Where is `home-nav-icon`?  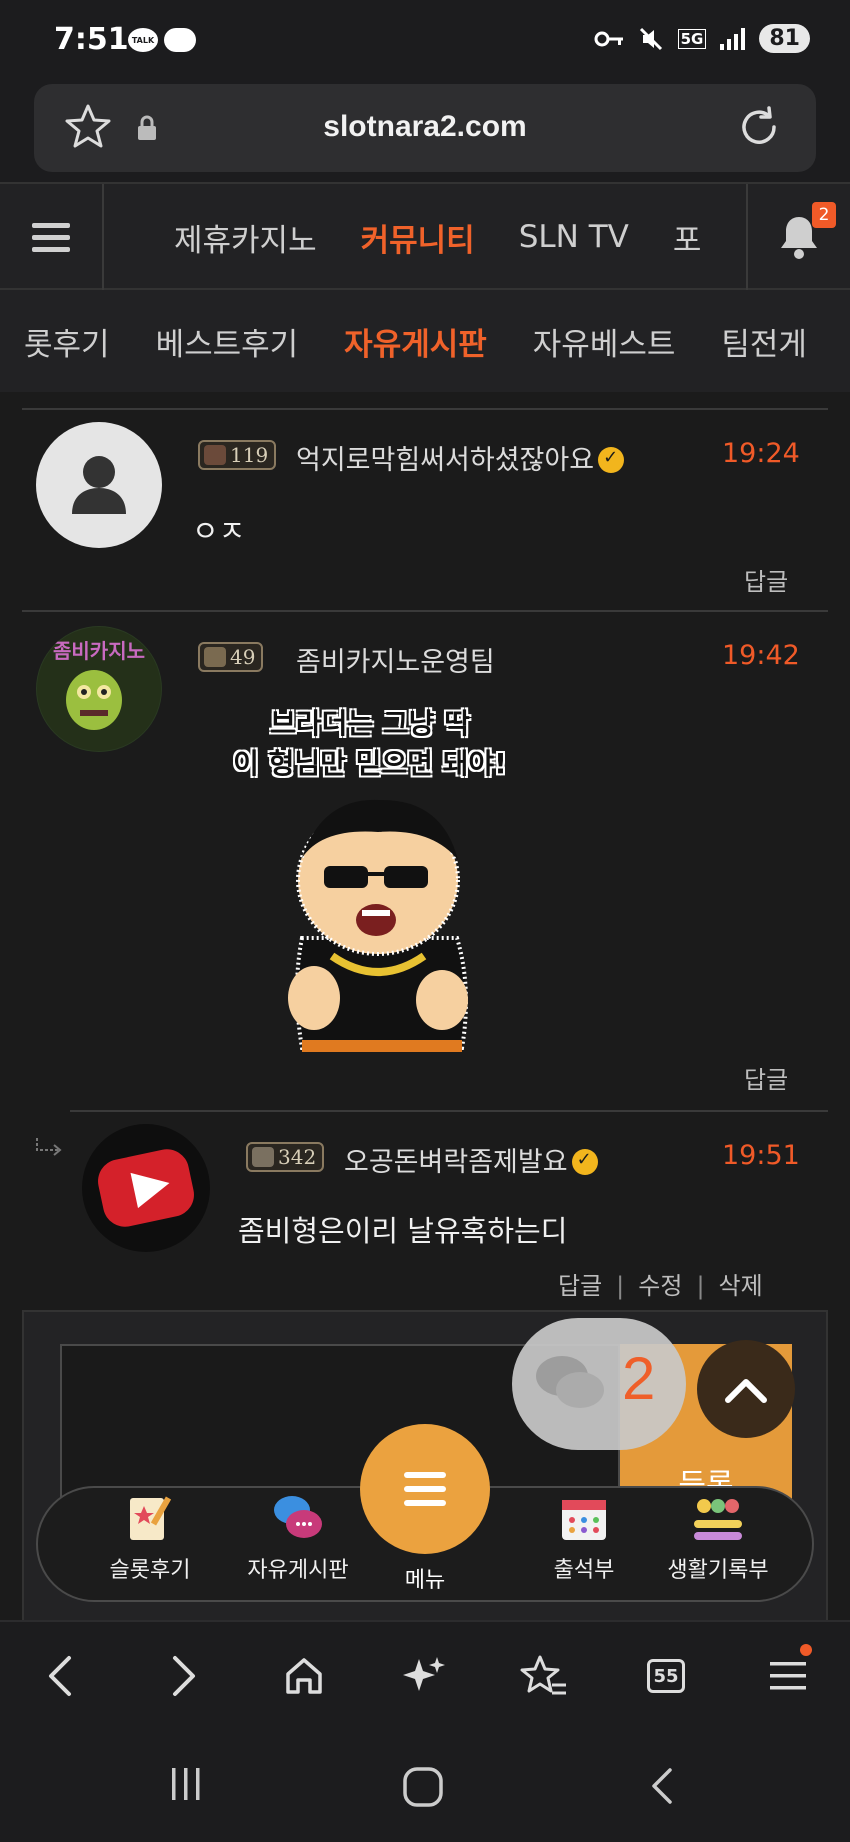
home-nav-icon is located at coordinates (423, 1787).